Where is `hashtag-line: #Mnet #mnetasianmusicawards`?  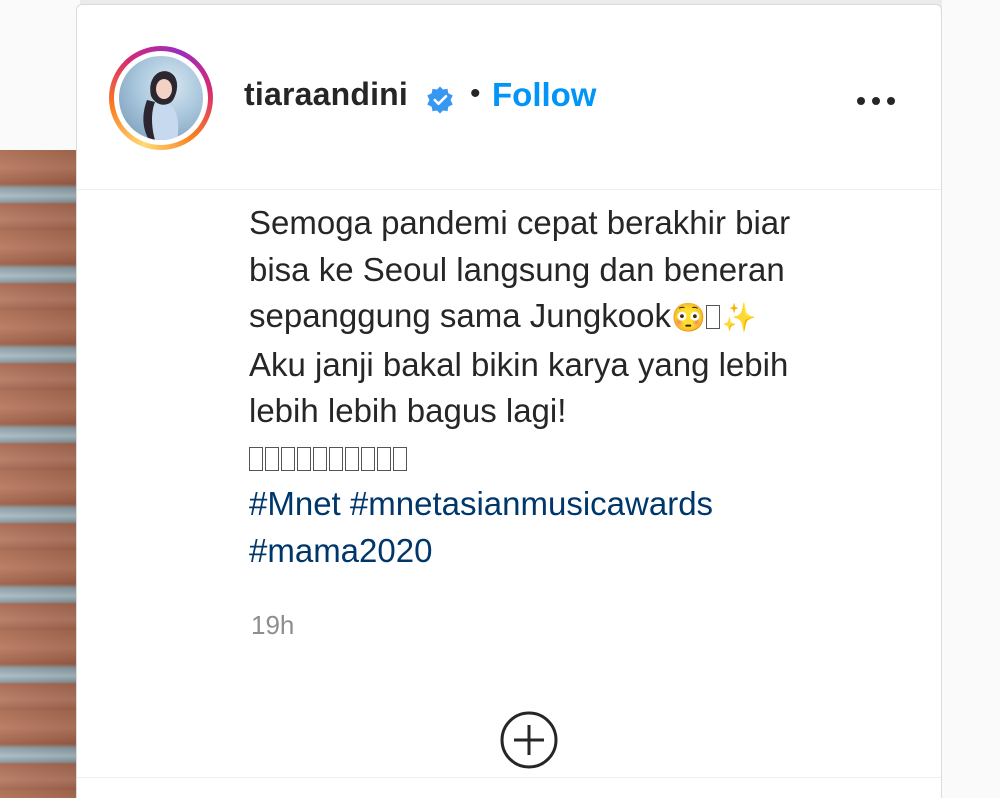
hashtag-line: #Mnet #mnetasianmusicawards is located at coordinates (569, 504).